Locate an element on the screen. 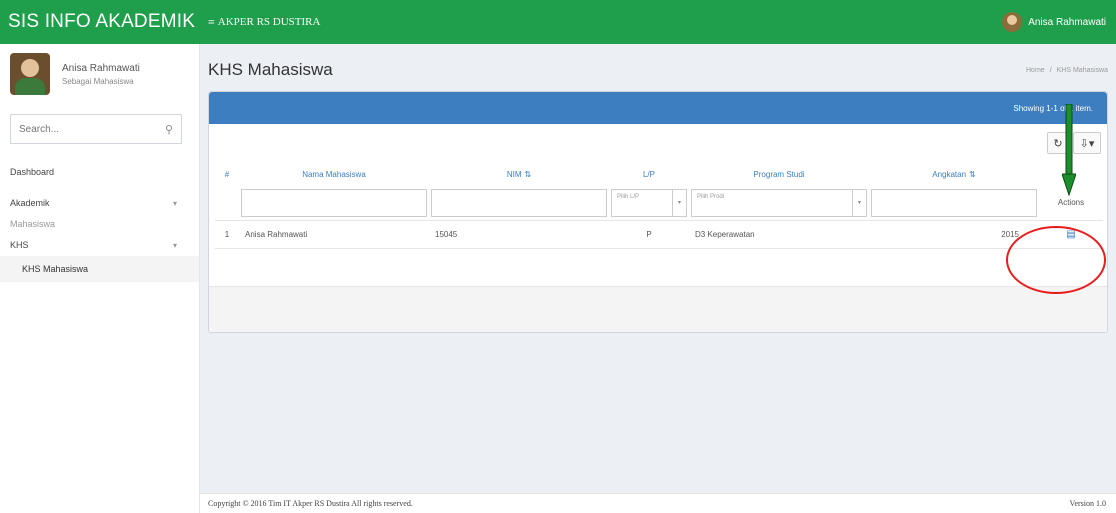 This screenshot has height=513, width=1116. app-brand: SIS INFO AKADEMIK is located at coordinates (100, 22).